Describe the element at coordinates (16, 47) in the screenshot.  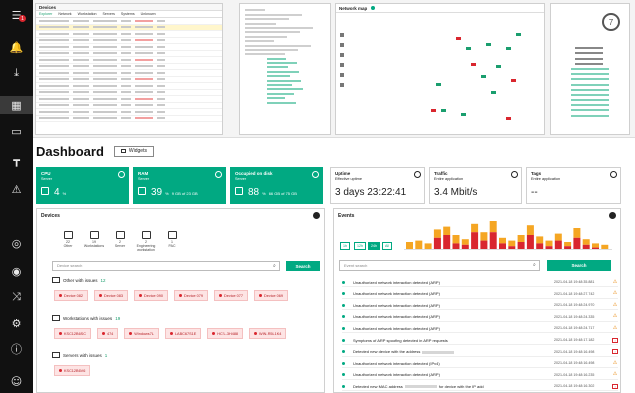
I see `bell-icon: 🔔` at that location.